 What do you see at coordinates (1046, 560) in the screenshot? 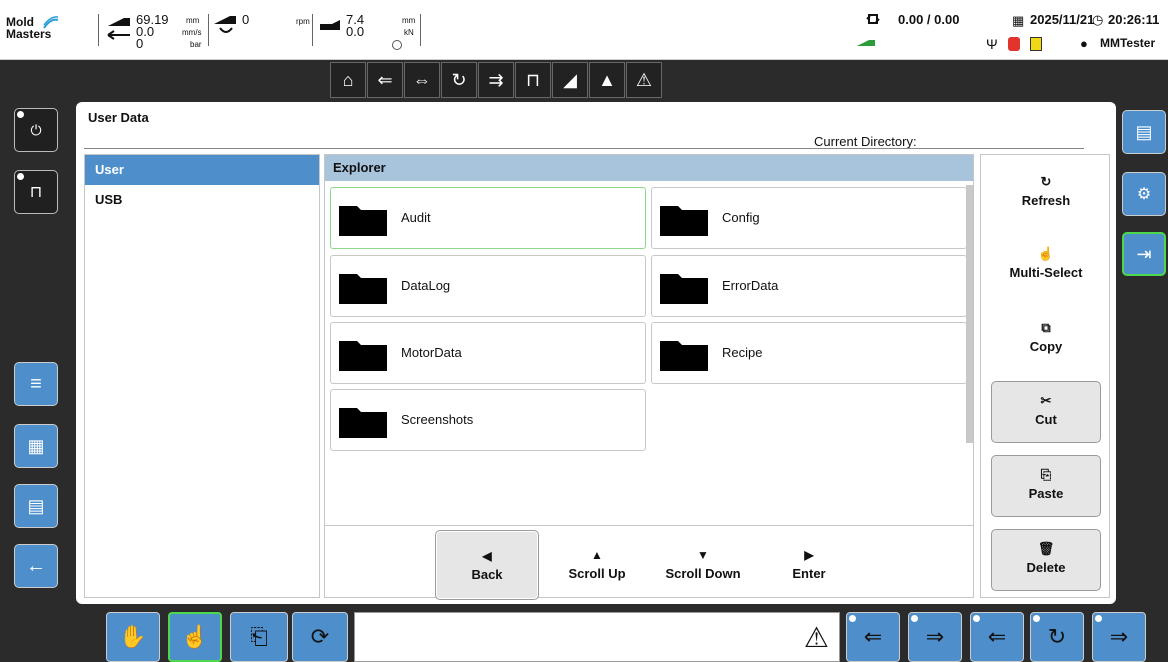
I see `delete-button: 🗑 Delete` at bounding box center [1046, 560].